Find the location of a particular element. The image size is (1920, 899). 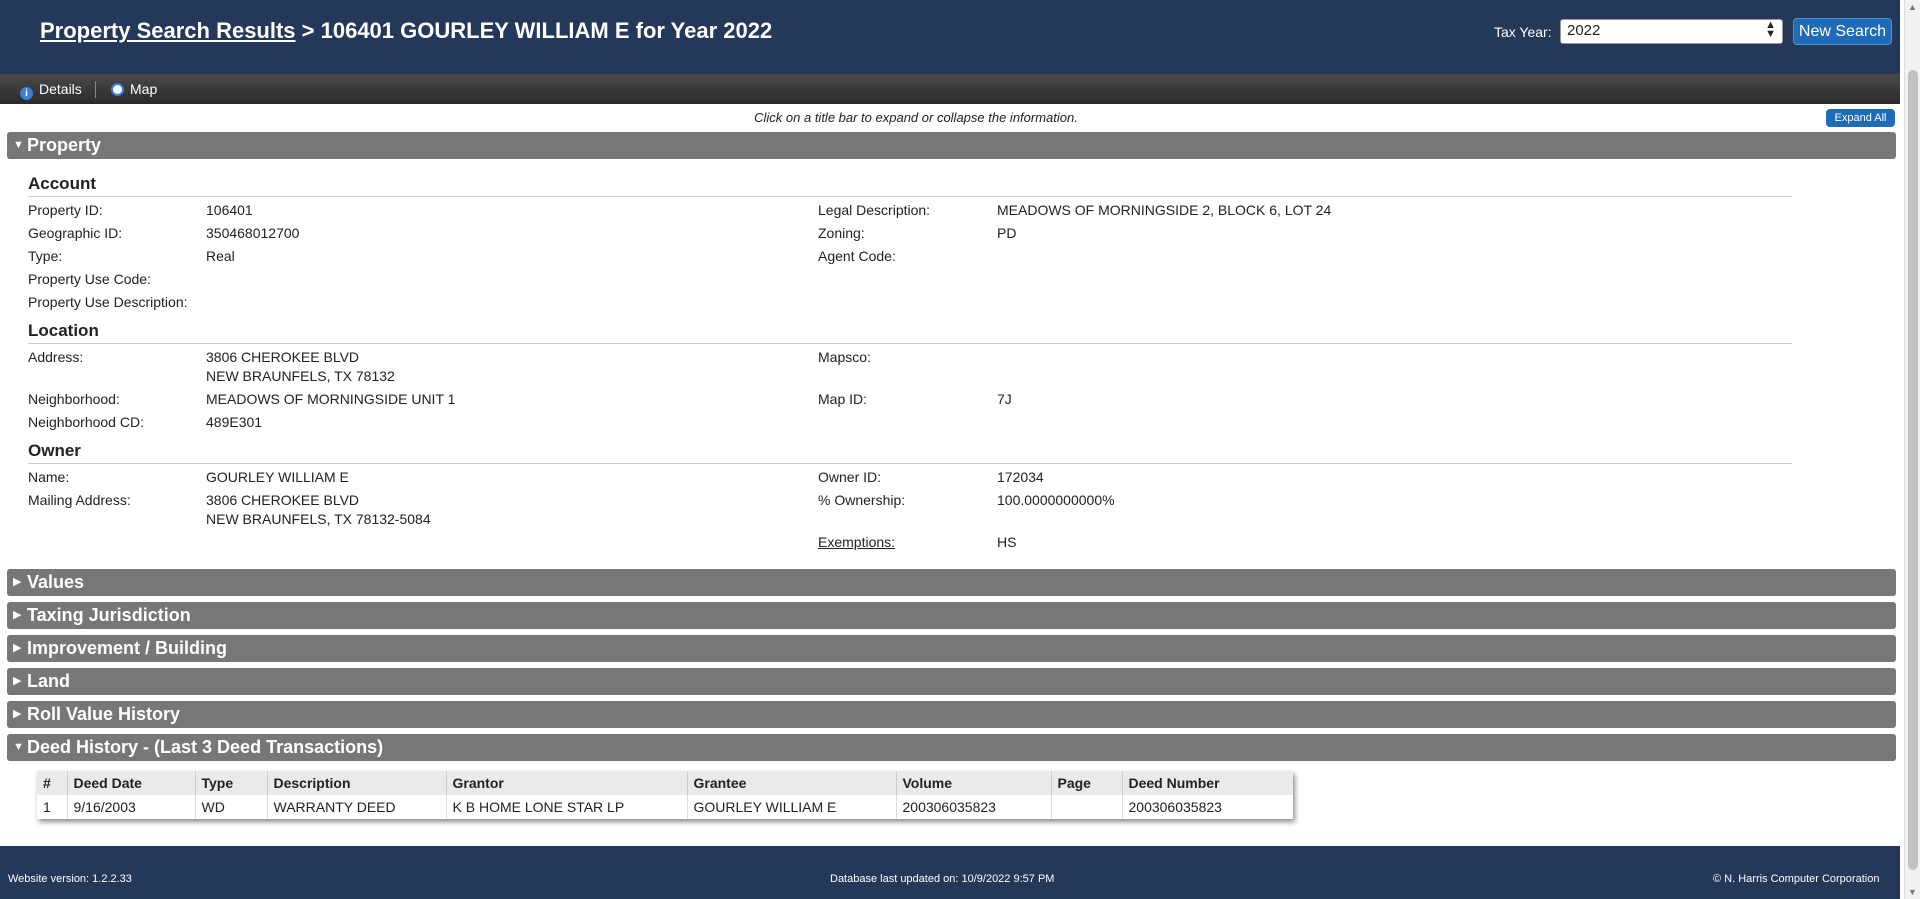

neighborhood-cd-label: Neighborhood CD: is located at coordinates (86, 422).